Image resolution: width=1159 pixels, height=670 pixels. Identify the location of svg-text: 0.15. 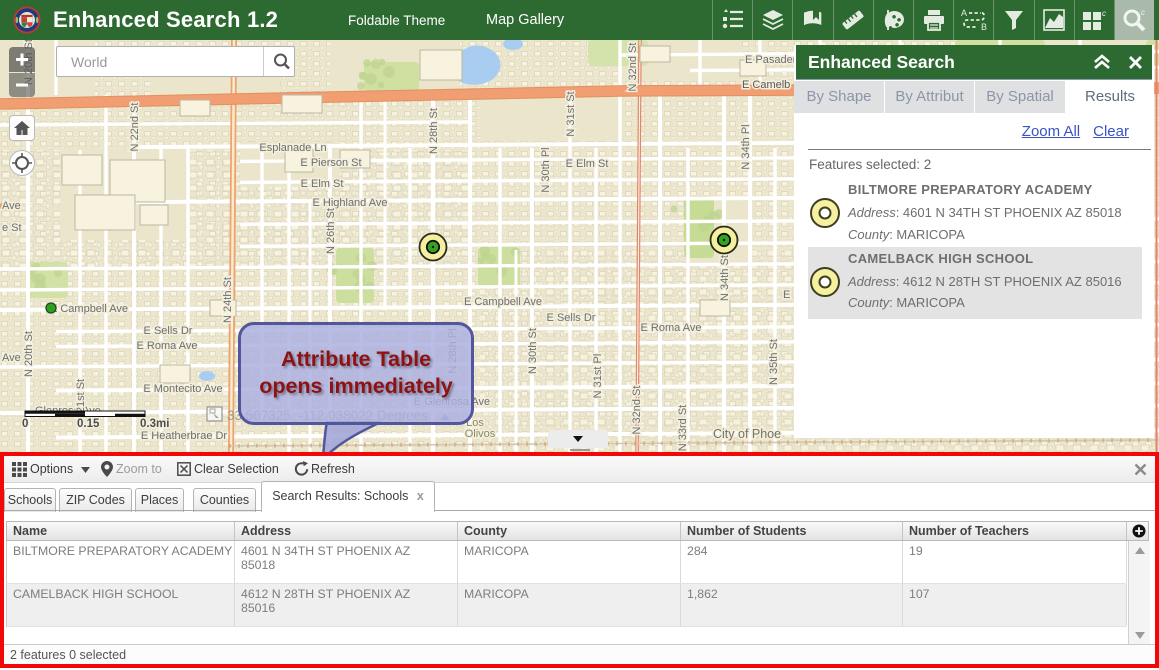
(88, 424).